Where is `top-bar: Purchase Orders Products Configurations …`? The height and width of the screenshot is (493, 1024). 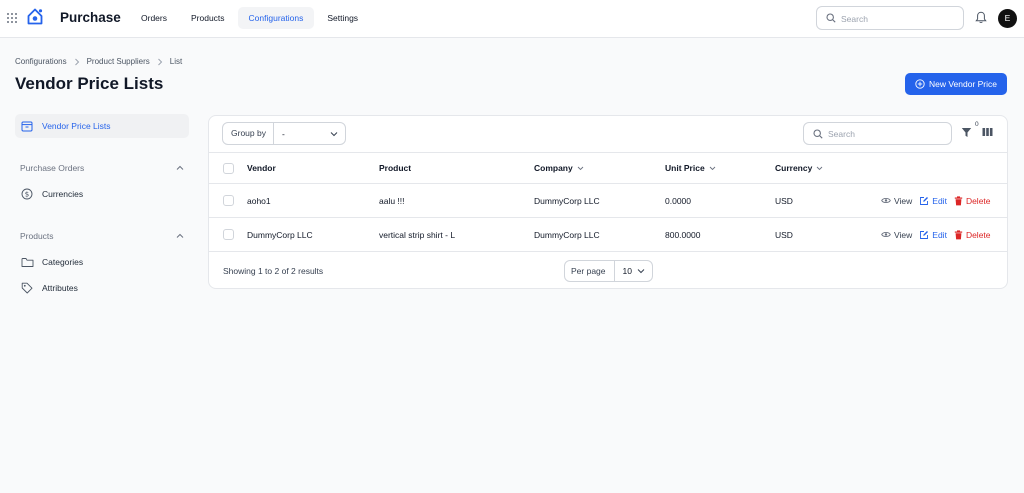
top-bar: Purchase Orders Products Configurations … is located at coordinates (512, 19).